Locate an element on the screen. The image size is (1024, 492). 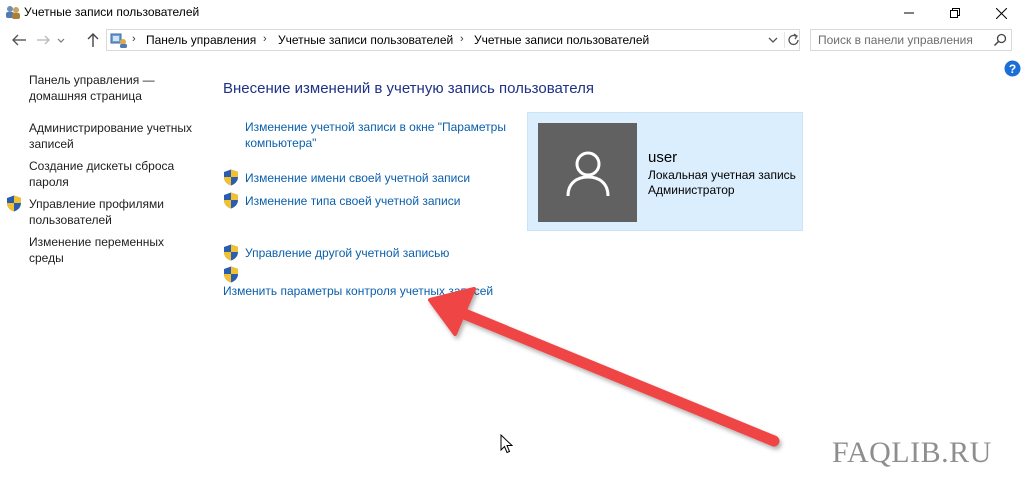
account-role: Администратор is located at coordinates (691, 190).